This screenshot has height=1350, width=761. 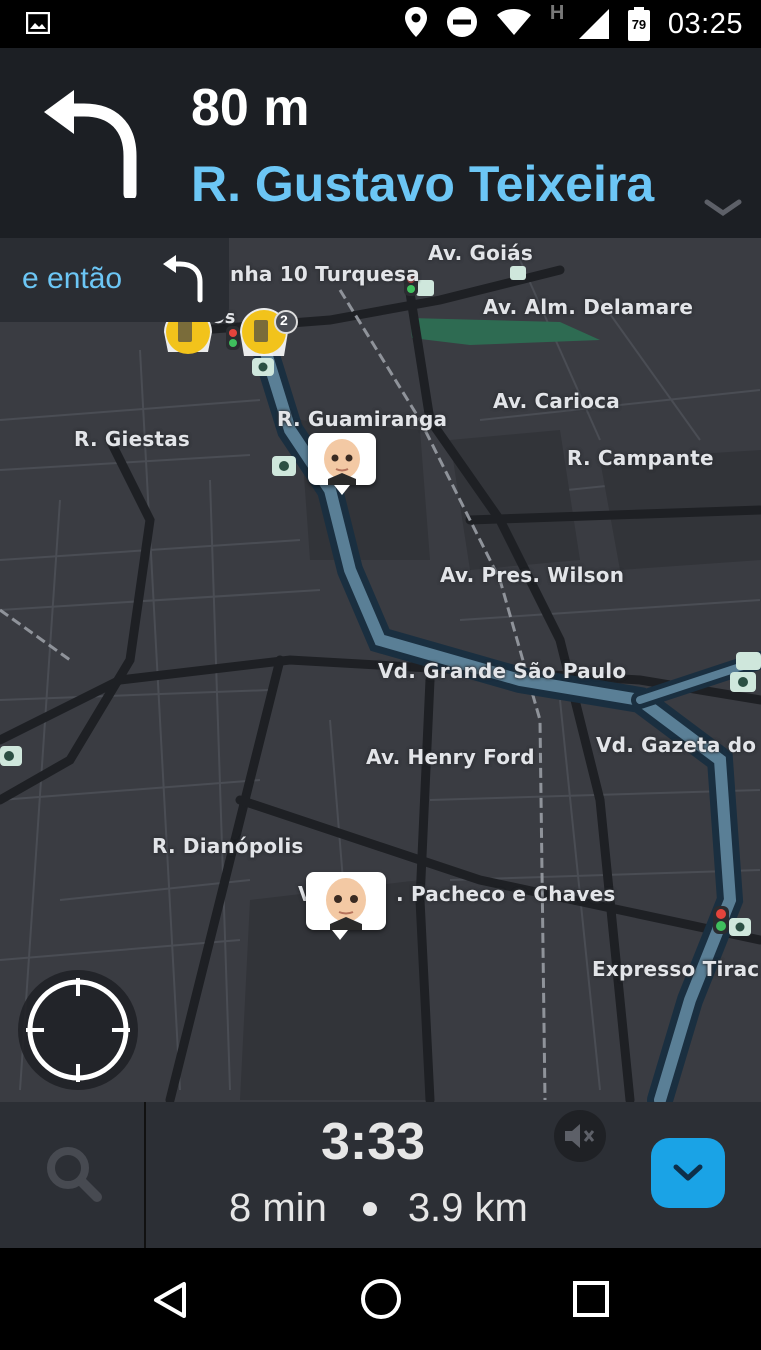 What do you see at coordinates (284, 320) in the screenshot?
I see `alert-count-badge: 2` at bounding box center [284, 320].